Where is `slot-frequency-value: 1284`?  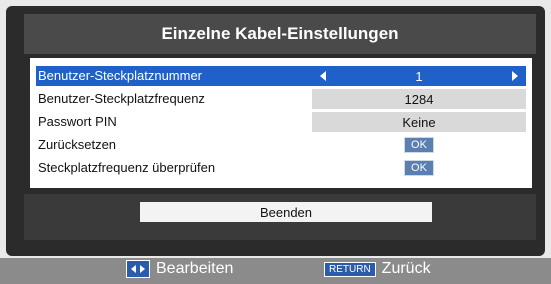
slot-frequency-value: 1284 is located at coordinates (419, 99).